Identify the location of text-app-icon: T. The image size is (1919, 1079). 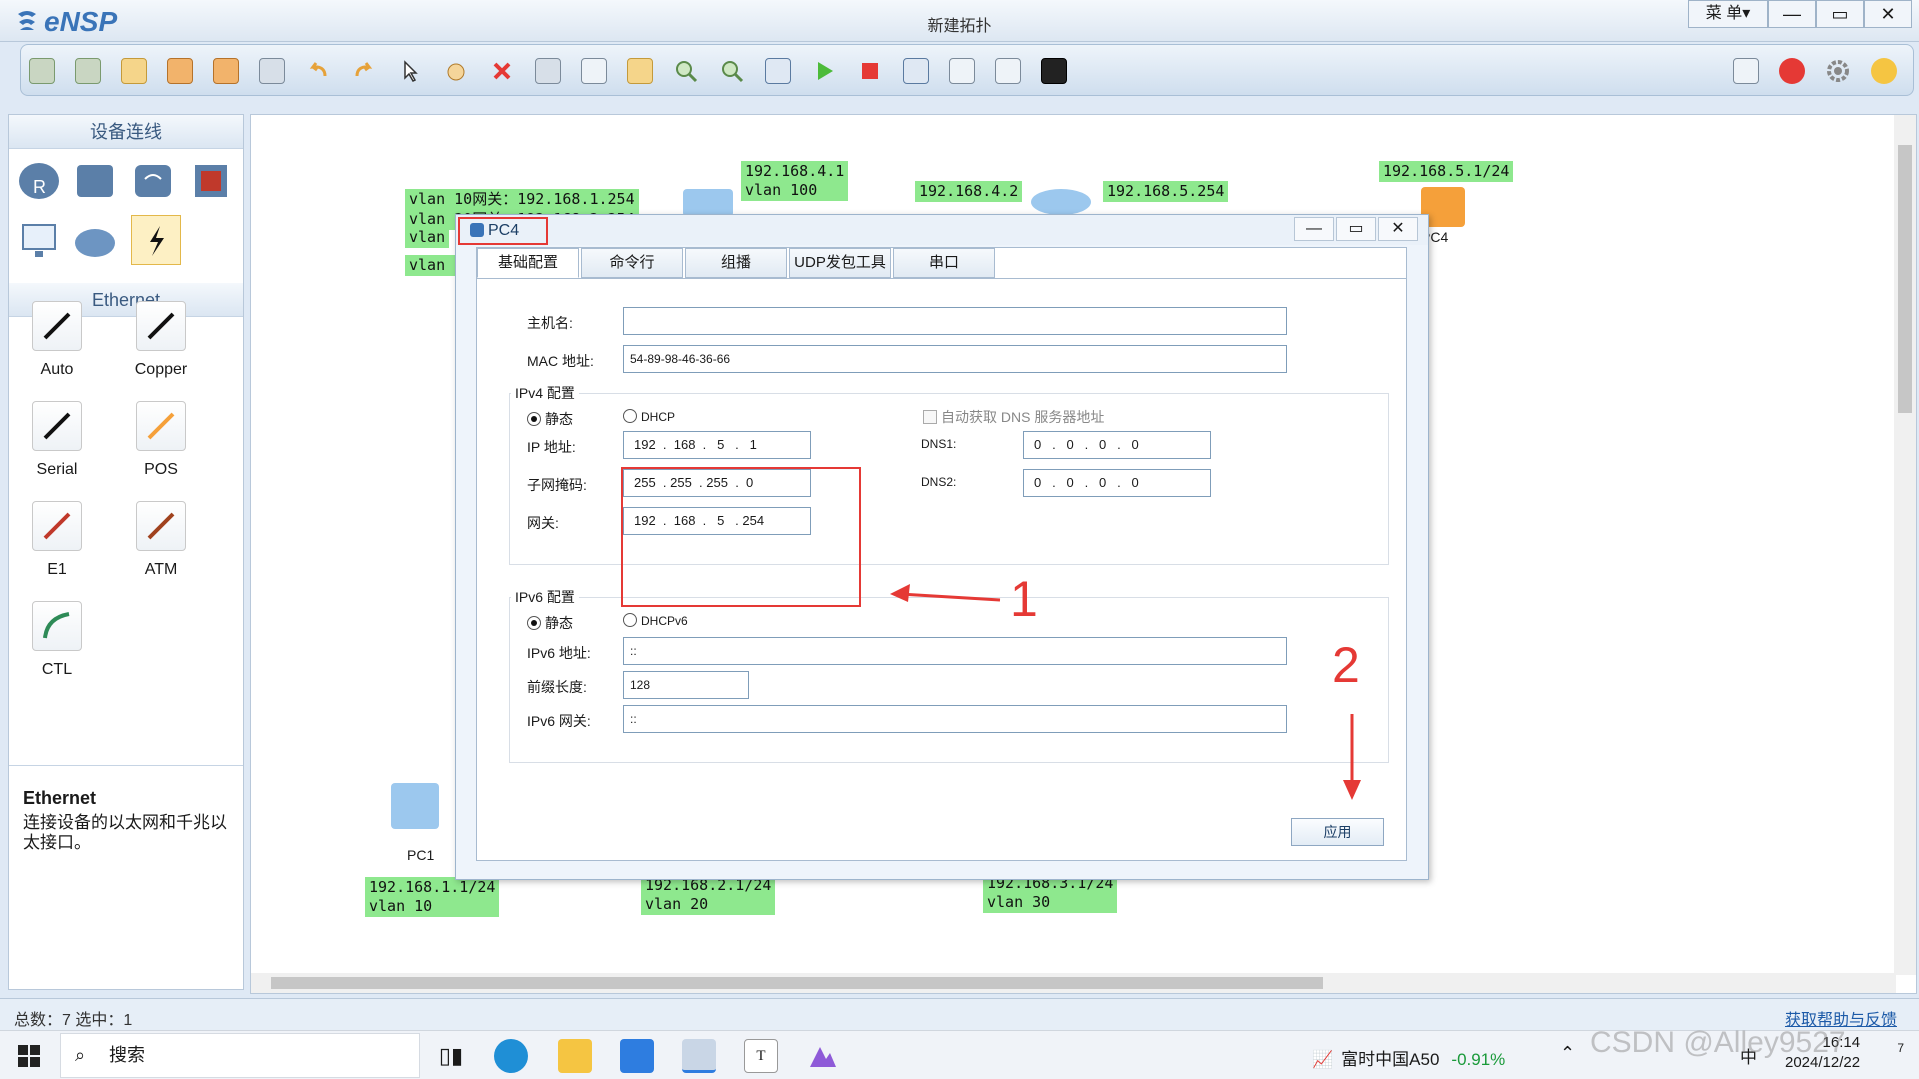
(761, 1056).